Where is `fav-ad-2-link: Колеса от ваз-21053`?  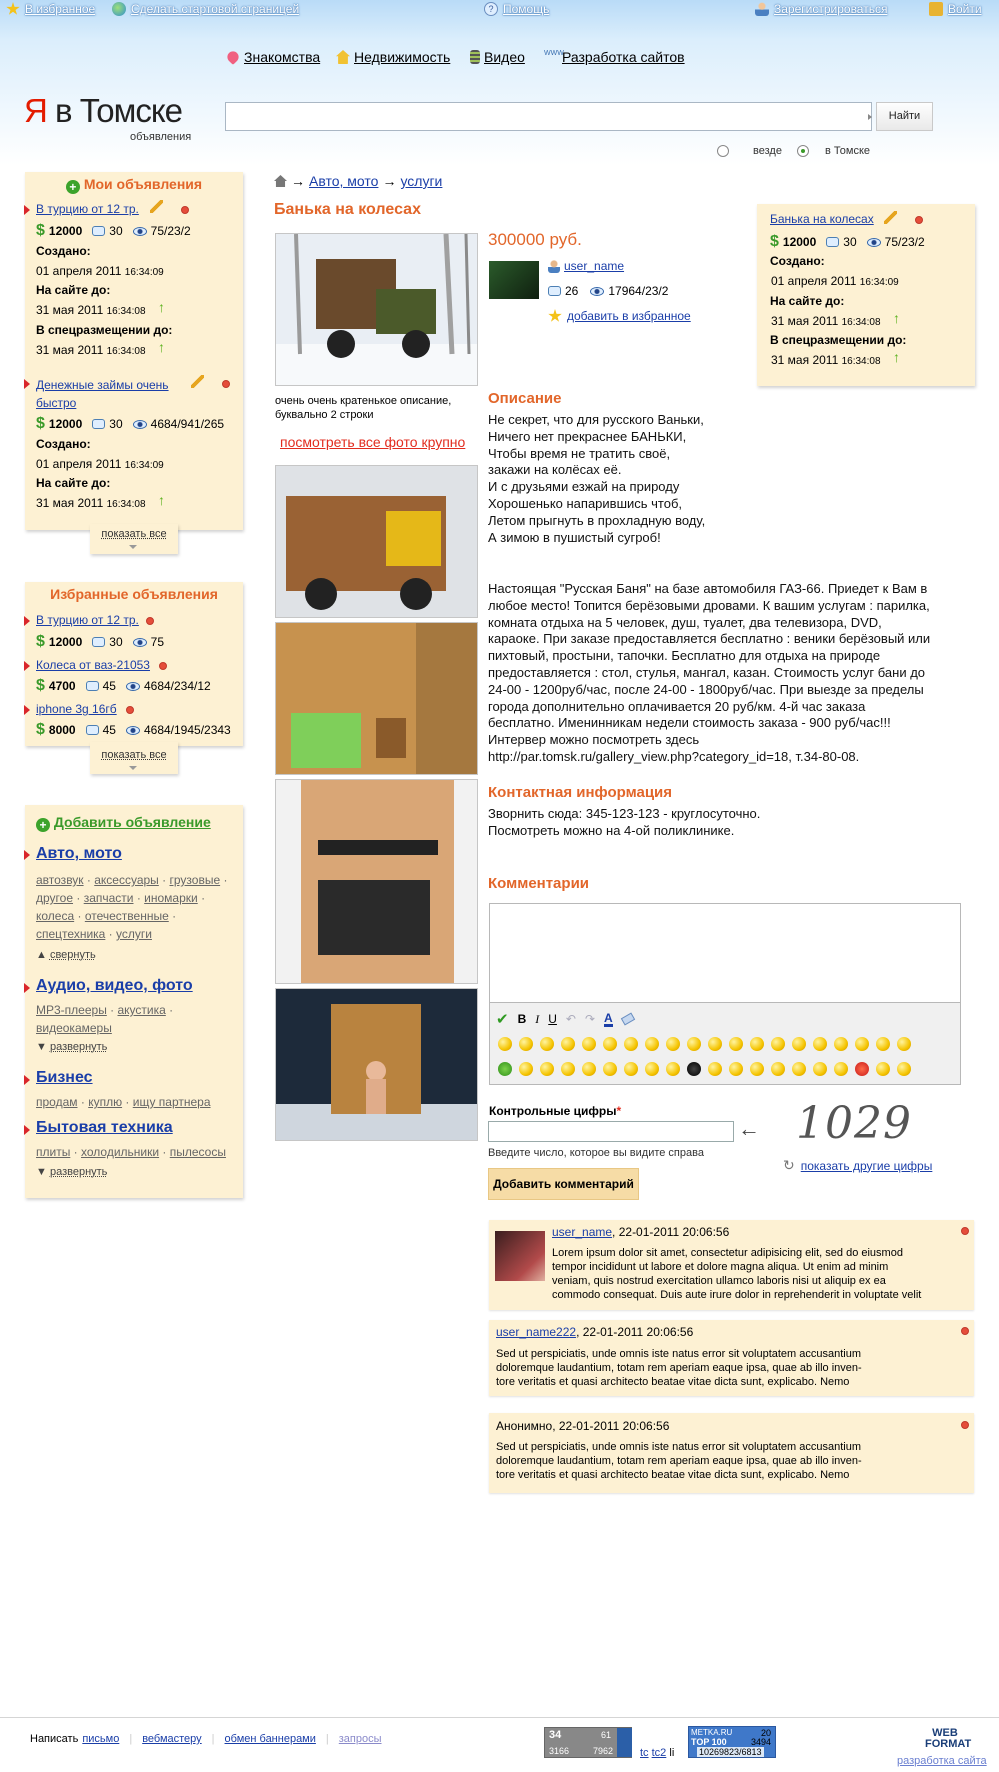
fav-ad-2-link: Колеса от ваз-21053 is located at coordinates (93, 665).